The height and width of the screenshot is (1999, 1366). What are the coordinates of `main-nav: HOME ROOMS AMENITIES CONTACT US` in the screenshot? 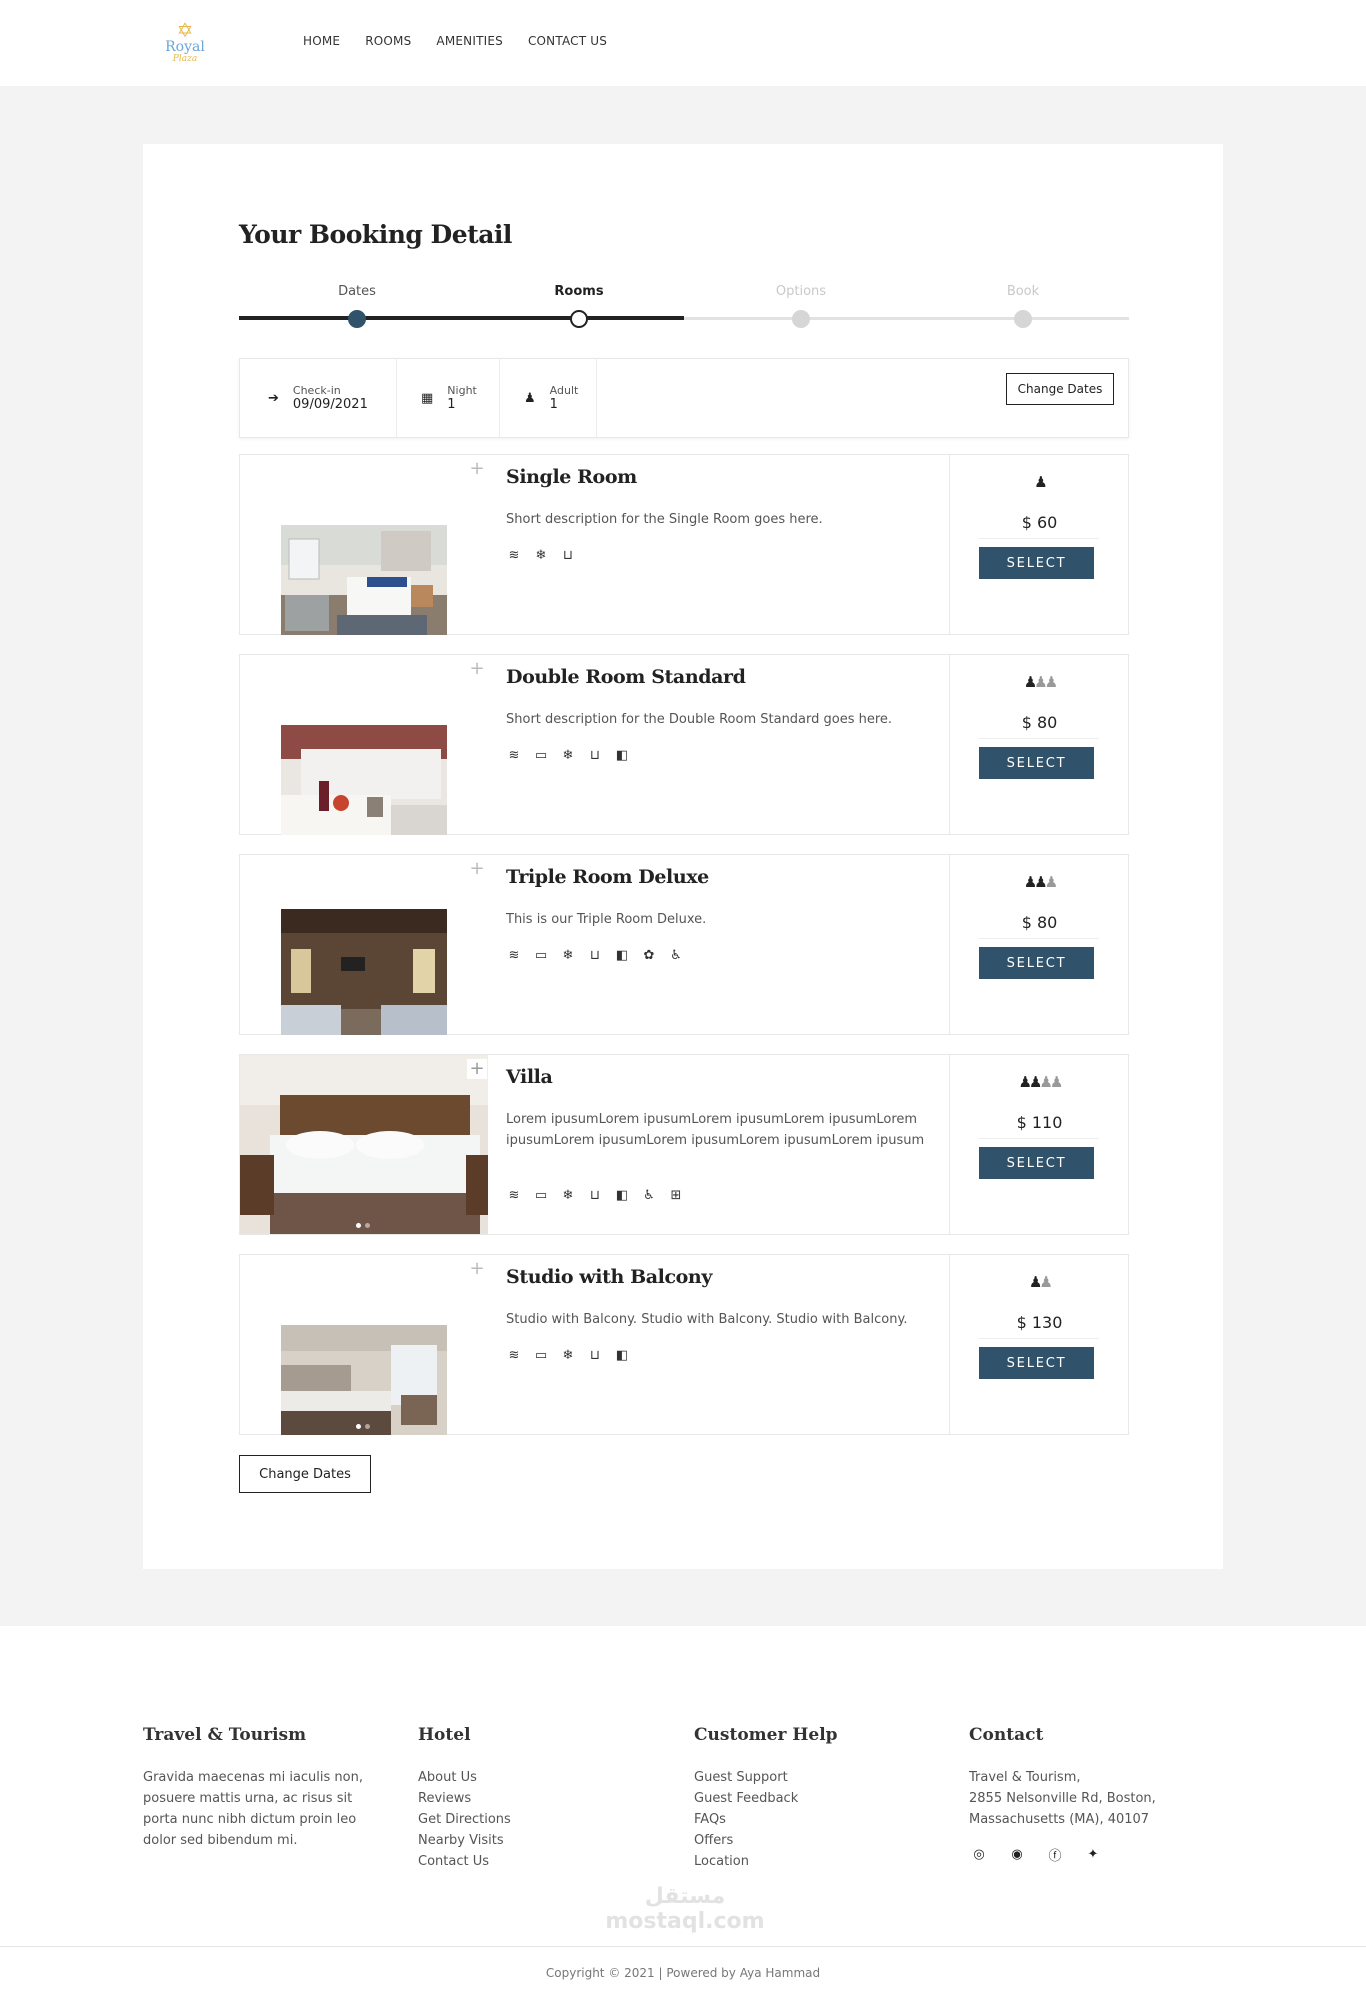 It's located at (455, 41).